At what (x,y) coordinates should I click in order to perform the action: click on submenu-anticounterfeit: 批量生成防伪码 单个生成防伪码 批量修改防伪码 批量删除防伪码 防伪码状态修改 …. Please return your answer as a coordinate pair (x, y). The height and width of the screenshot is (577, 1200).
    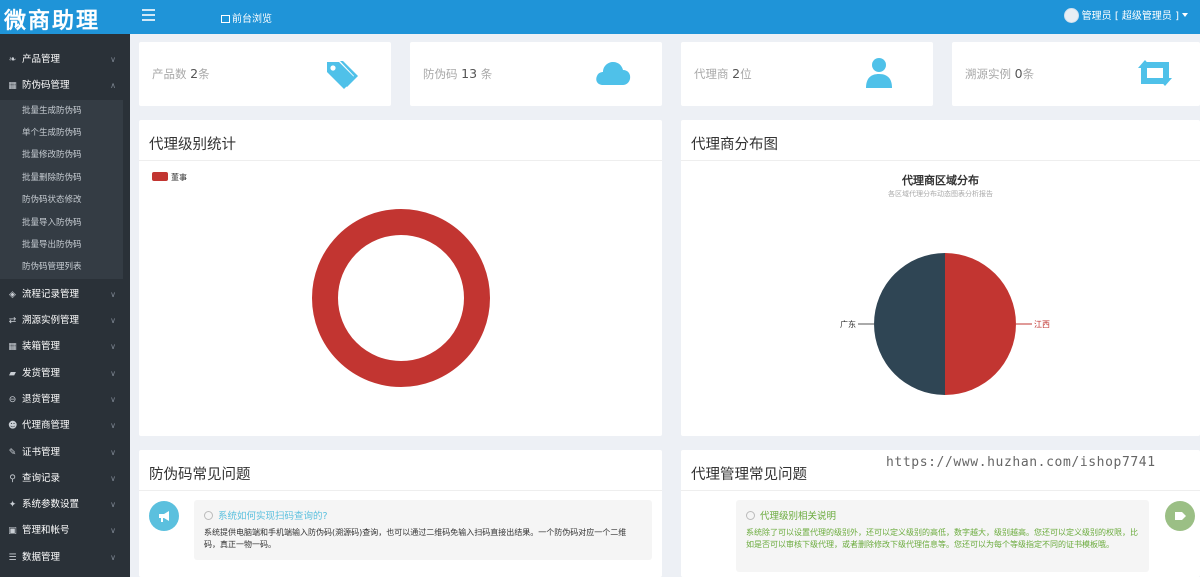
    Looking at the image, I should click on (61, 189).